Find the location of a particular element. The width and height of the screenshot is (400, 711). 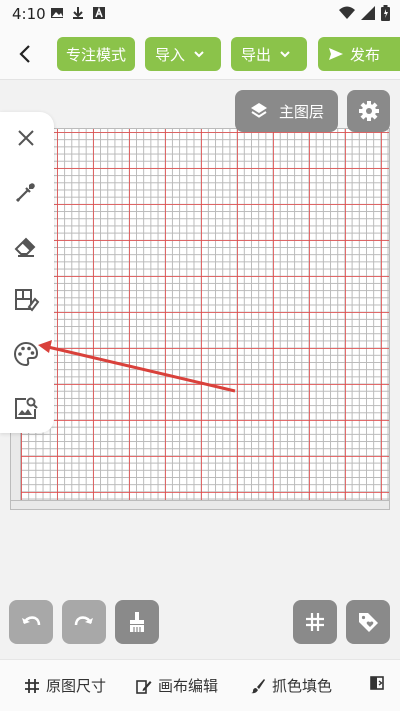

main-layer-button: 主图层 is located at coordinates (286, 111).